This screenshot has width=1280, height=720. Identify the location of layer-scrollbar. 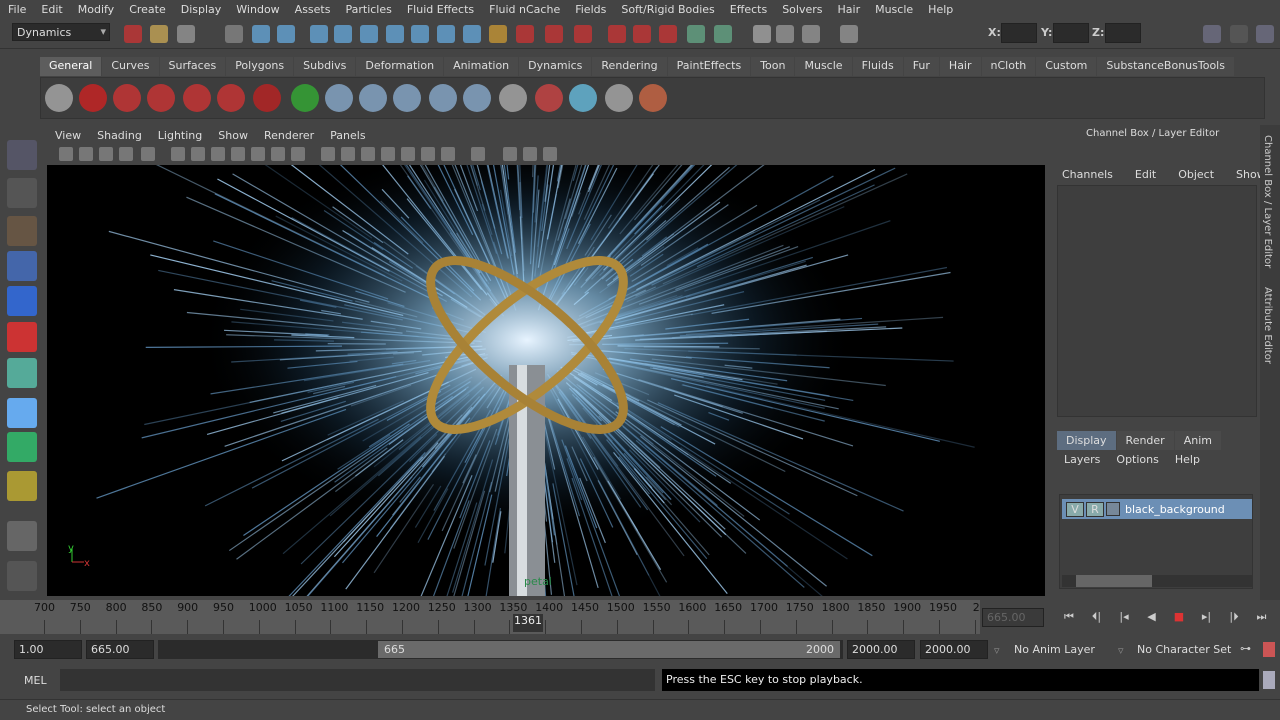
(1157, 581).